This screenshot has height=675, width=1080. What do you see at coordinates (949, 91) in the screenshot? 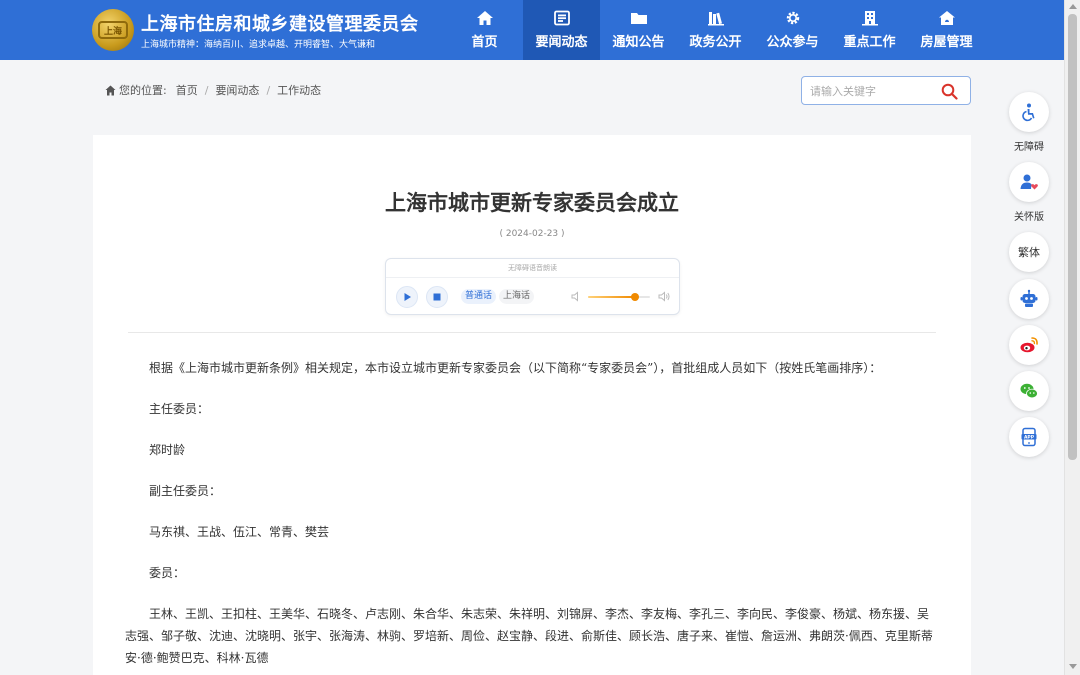
I see `search-icon` at bounding box center [949, 91].